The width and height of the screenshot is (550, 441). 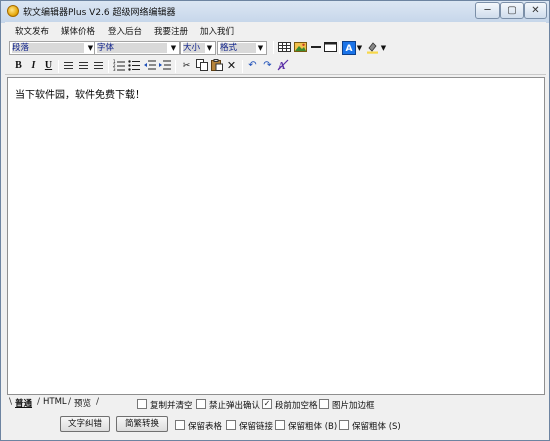 I want to click on highlight-color-icon, so click(x=372, y=48).